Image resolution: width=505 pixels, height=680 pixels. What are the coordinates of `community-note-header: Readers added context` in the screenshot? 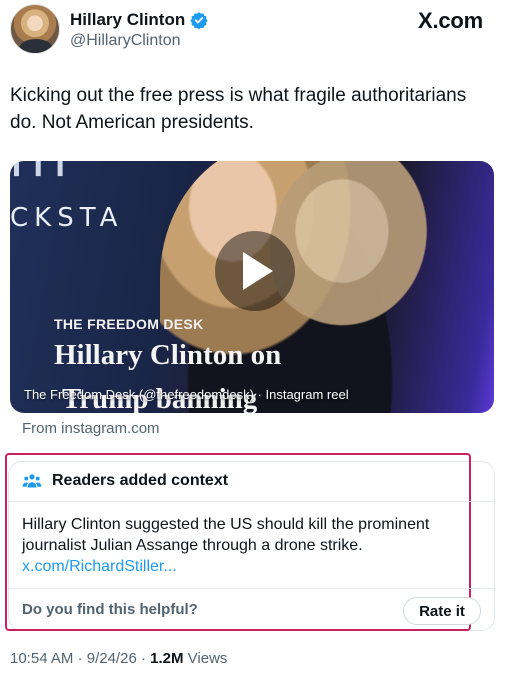 It's located at (125, 481).